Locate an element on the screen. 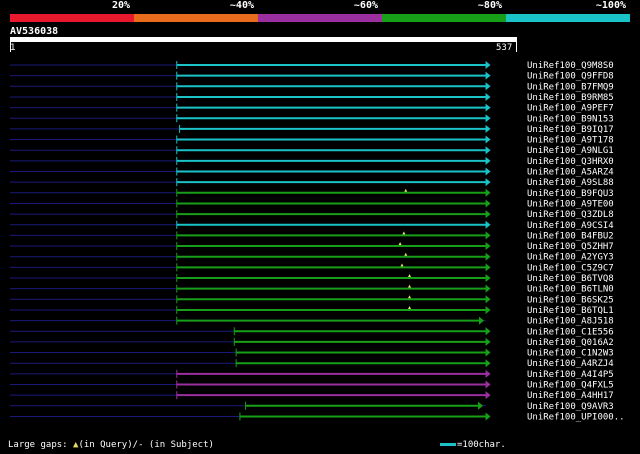  hit-name-label: UniRef100_A2YGY3 is located at coordinates (570, 258).